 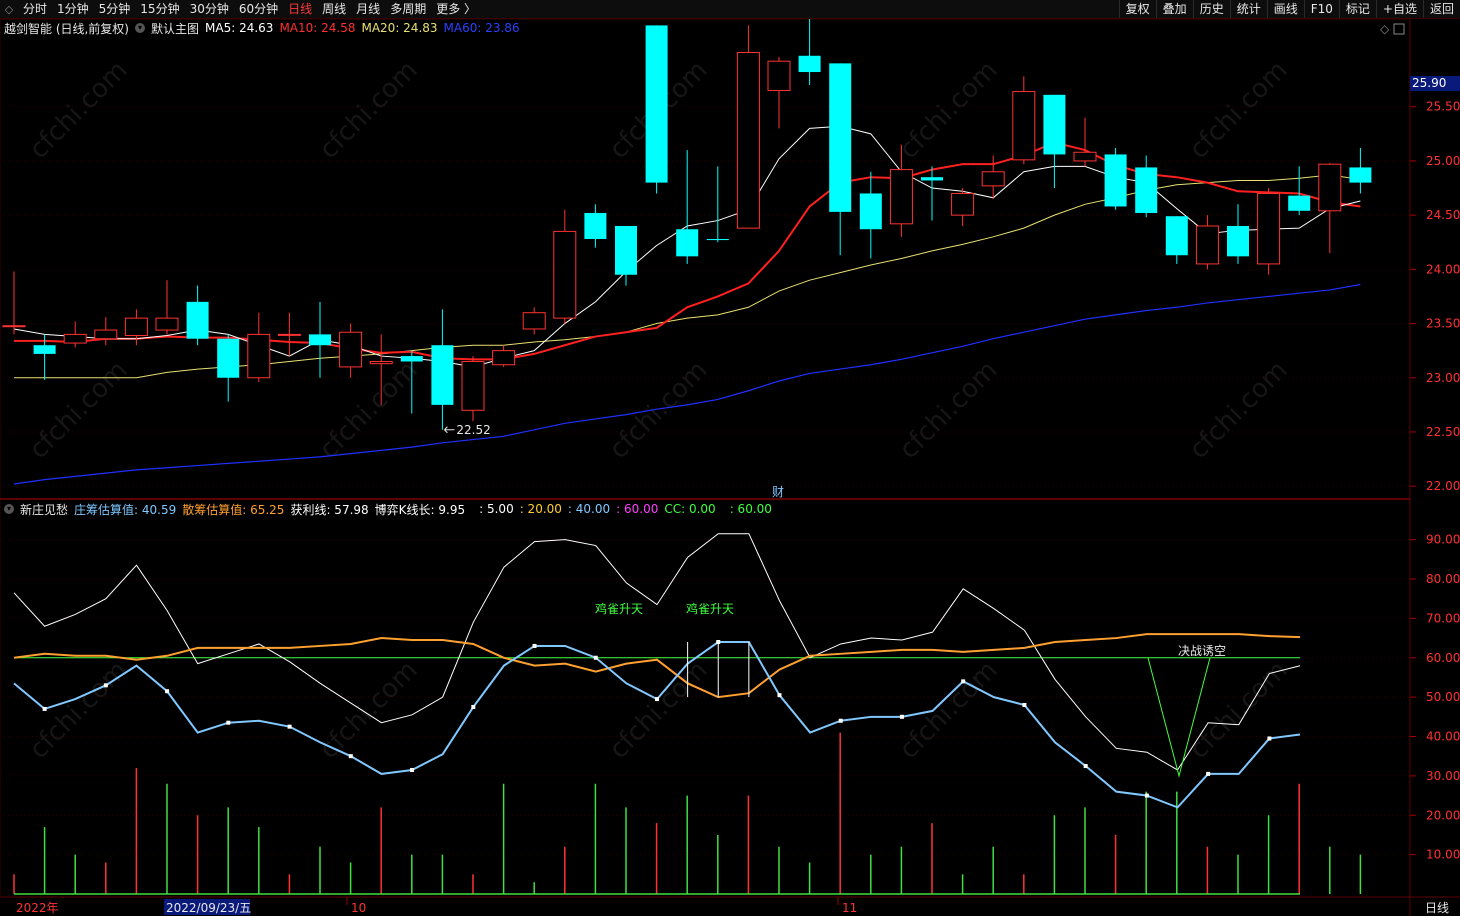 What do you see at coordinates (1174, 9) in the screenshot?
I see `function-button-1: 叠加` at bounding box center [1174, 9].